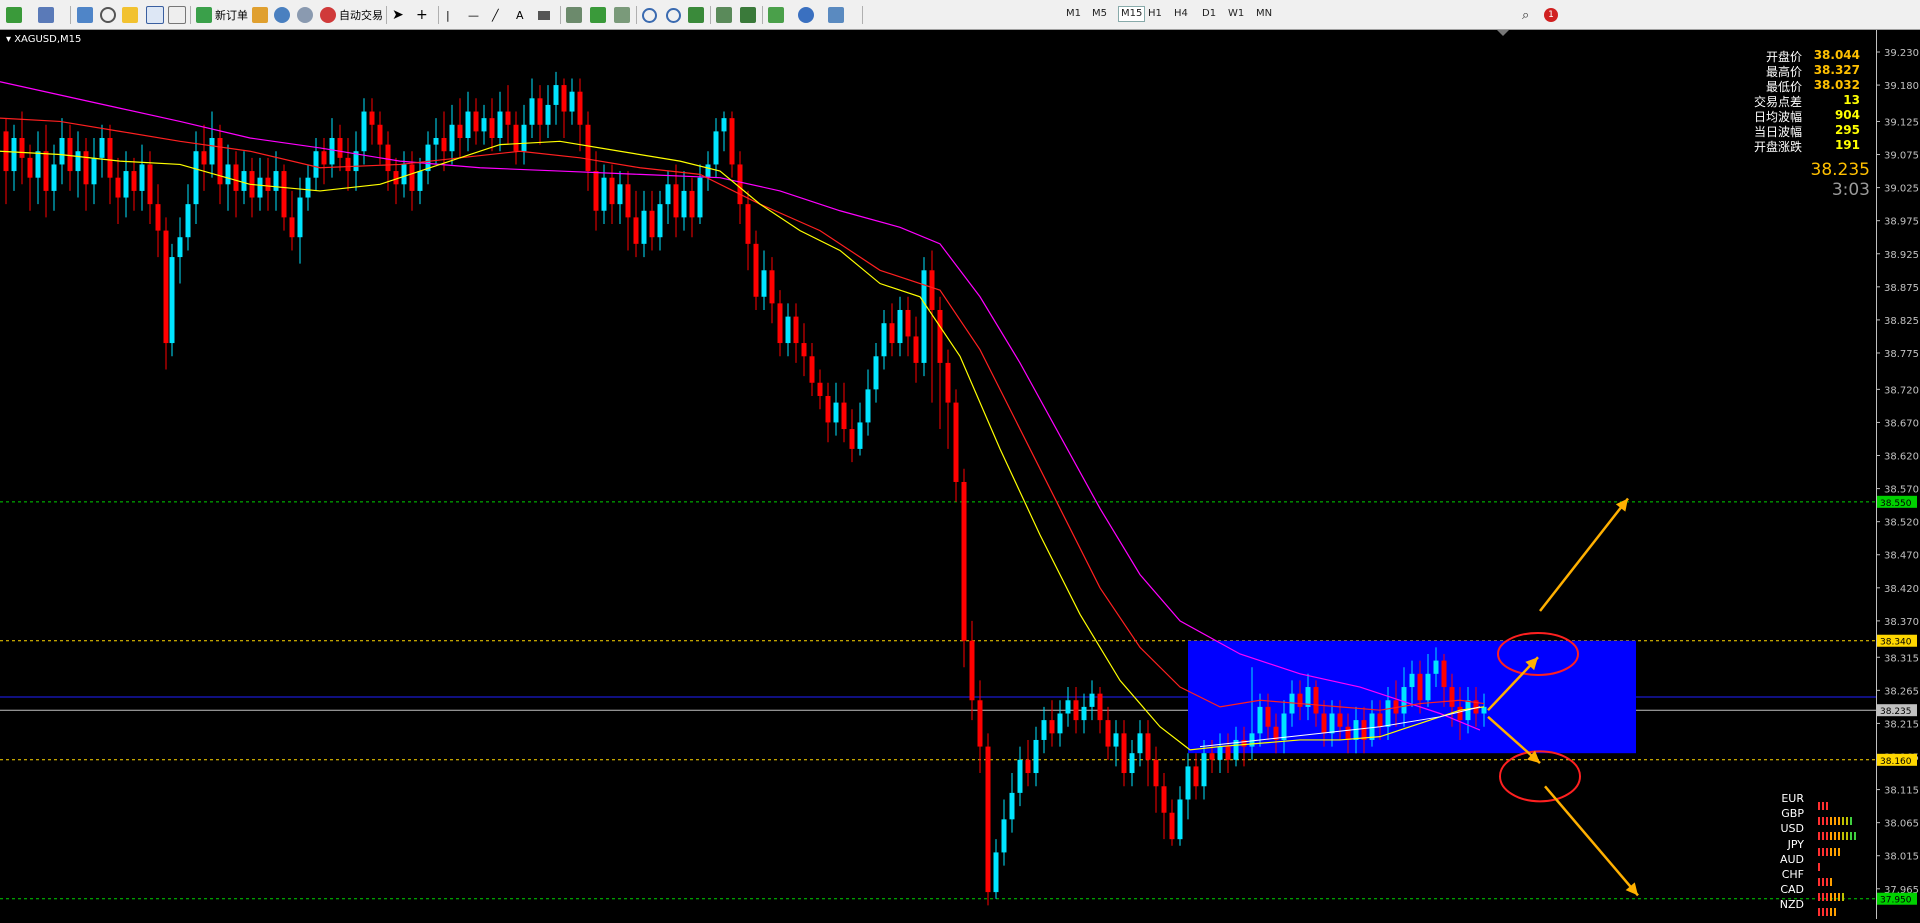 This screenshot has height=923, width=1920. I want to click on timeframe-mn: MN, so click(1264, 13).